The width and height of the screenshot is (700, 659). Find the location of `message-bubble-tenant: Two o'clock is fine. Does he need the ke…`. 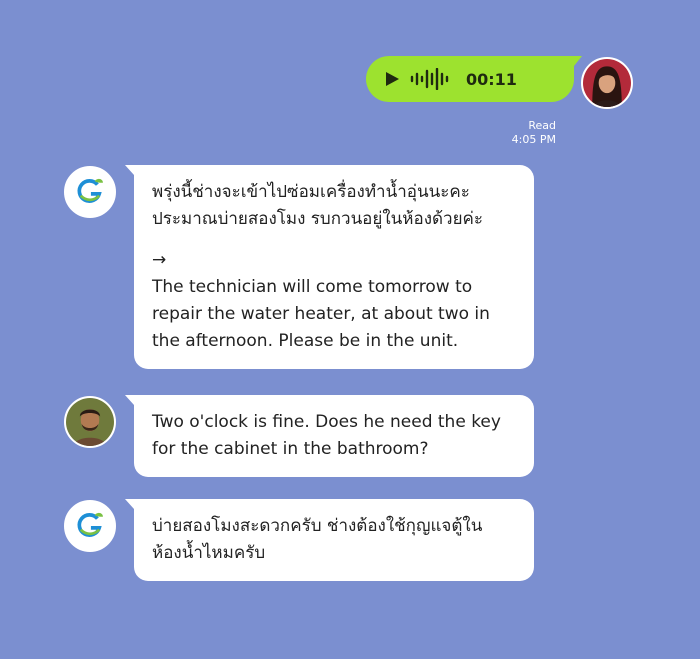

message-bubble-tenant: Two o'clock is fine. Does he need the ke… is located at coordinates (329, 436).